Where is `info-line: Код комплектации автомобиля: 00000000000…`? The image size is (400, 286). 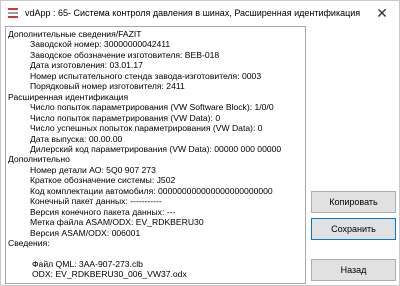 info-line: Код комплектации автомобиля: 00000000000… is located at coordinates (151, 190).